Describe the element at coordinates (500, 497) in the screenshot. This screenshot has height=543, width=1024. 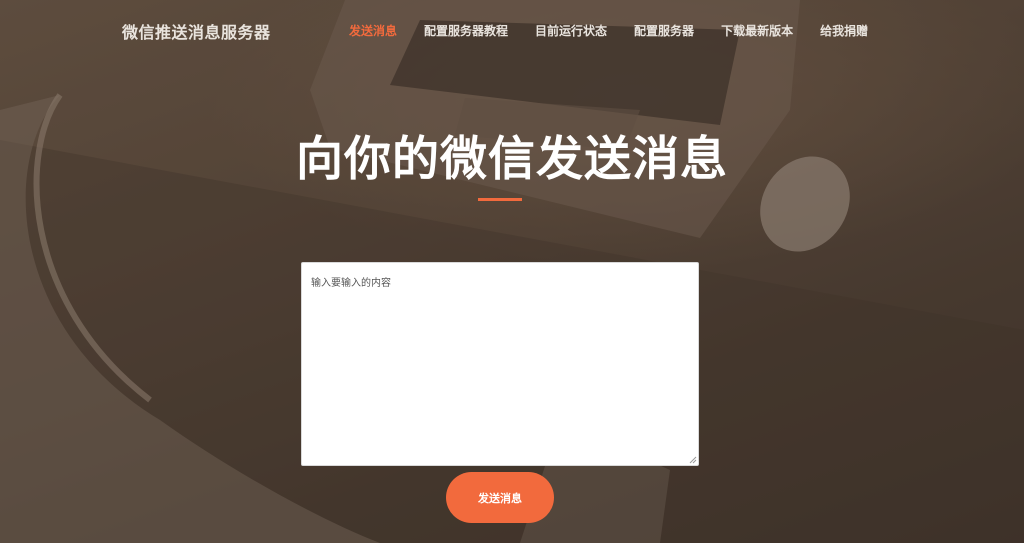
I see `send-message-button: 发送消息` at that location.